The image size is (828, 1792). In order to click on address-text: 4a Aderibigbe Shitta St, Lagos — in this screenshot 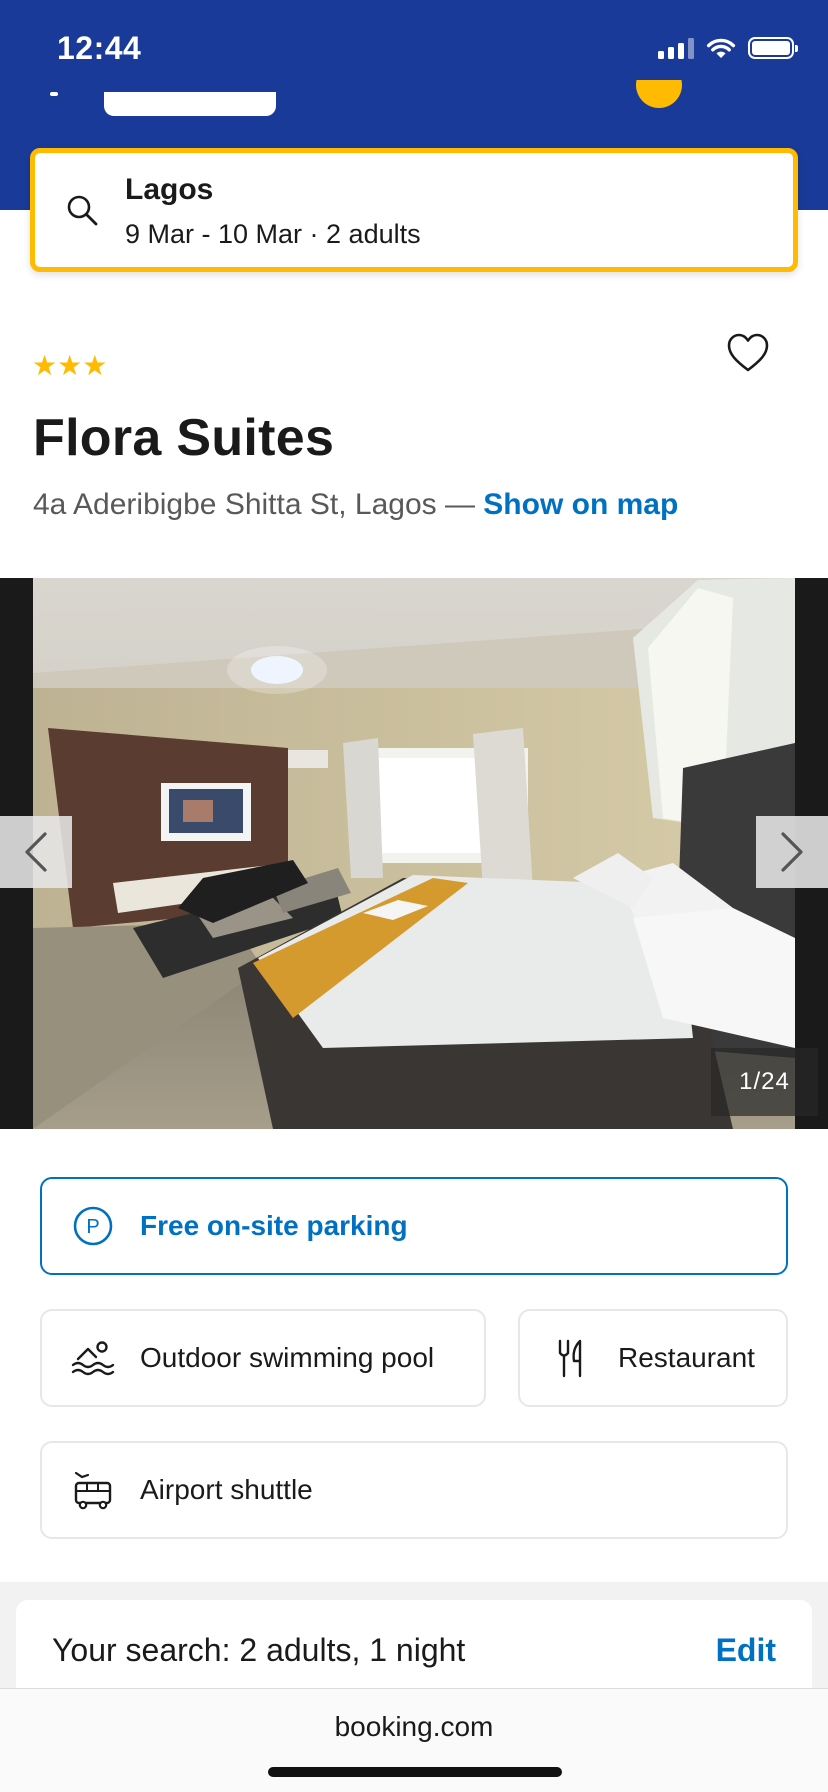, I will do `click(258, 504)`.